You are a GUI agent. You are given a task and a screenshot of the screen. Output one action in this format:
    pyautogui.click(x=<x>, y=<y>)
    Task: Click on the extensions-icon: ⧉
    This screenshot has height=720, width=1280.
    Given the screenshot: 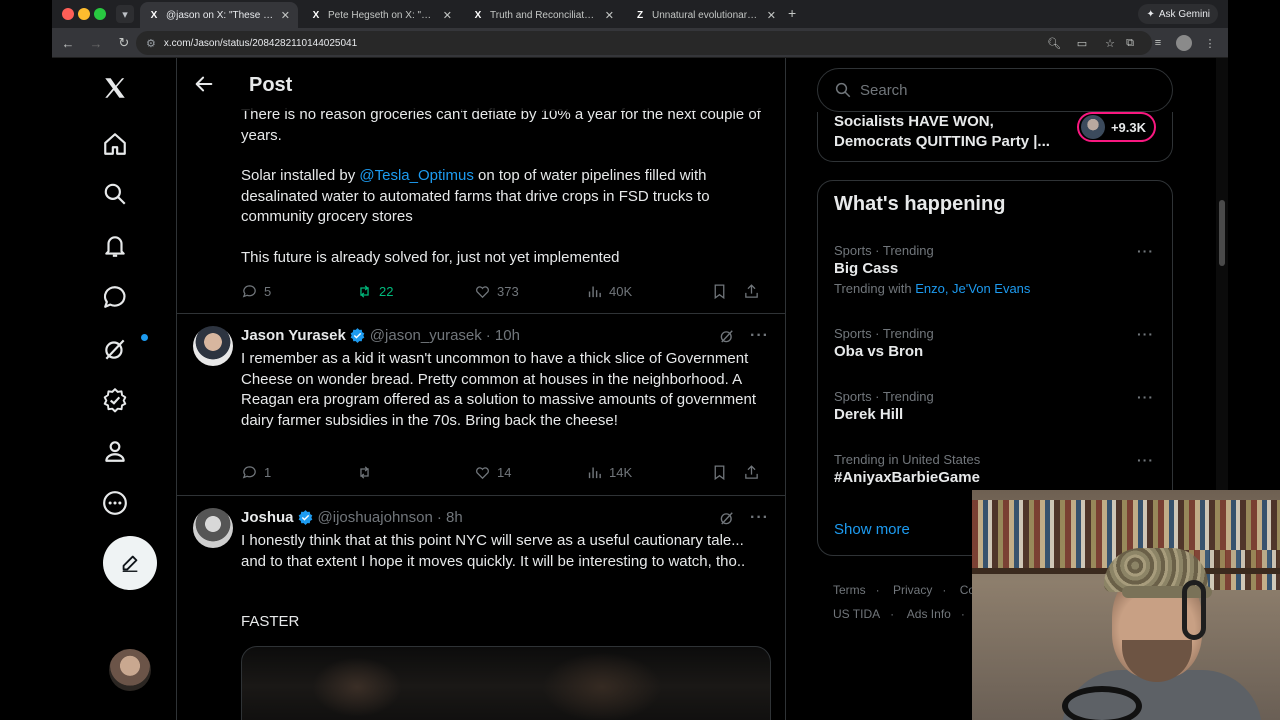 What is the action you would take?
    pyautogui.click(x=1130, y=43)
    